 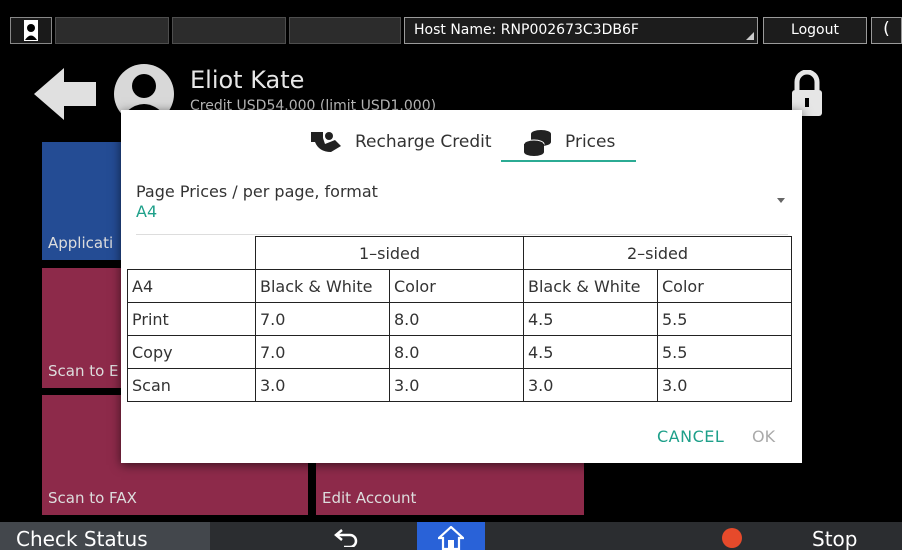 What do you see at coordinates (781, 200) in the screenshot?
I see `dropdown-caret-icon` at bounding box center [781, 200].